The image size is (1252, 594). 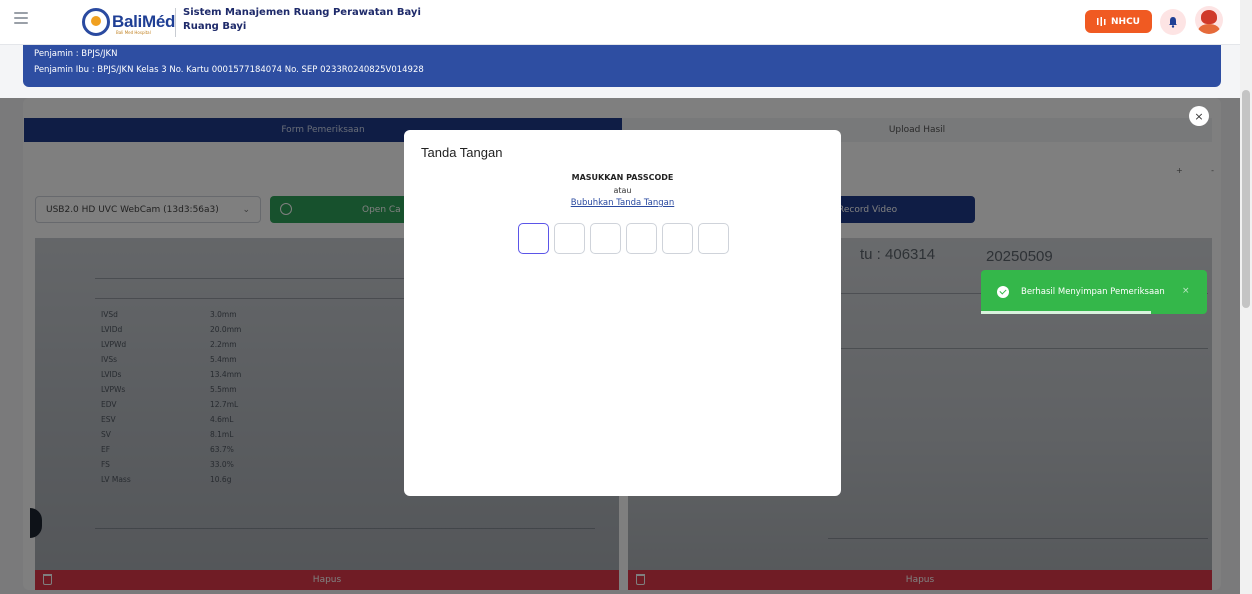 What do you see at coordinates (302, 12) in the screenshot?
I see `app-title: Sistem Manajemen Ruang Perawatan Bayi` at bounding box center [302, 12].